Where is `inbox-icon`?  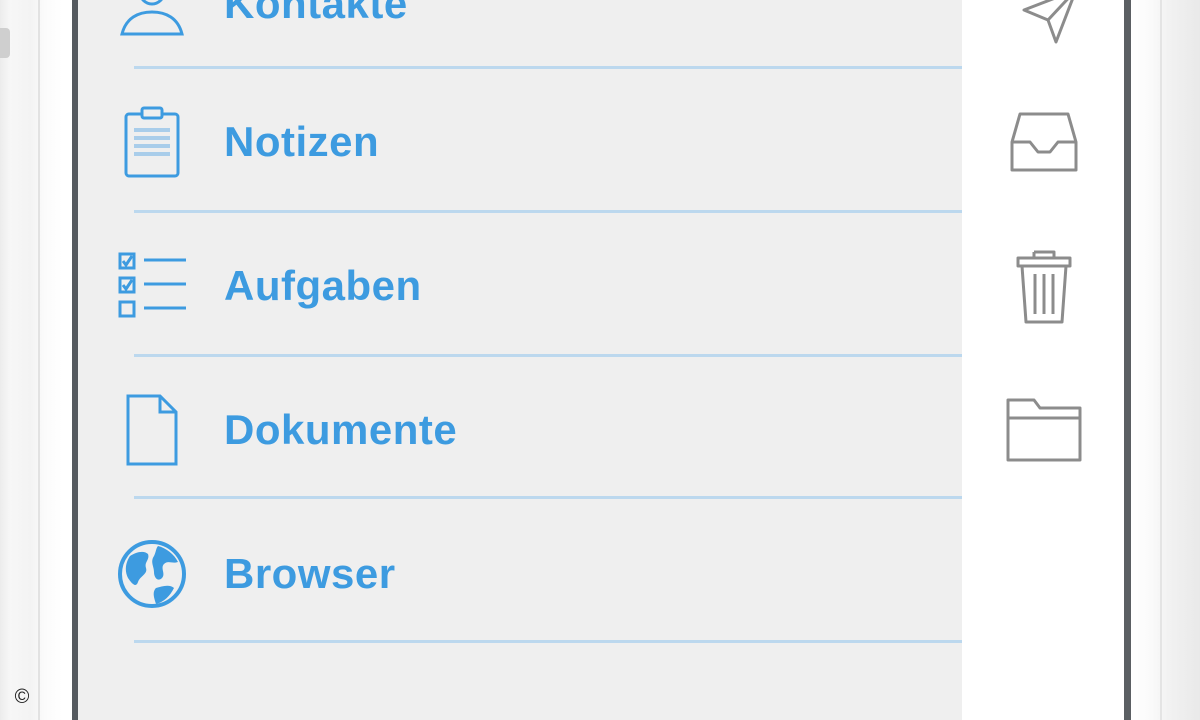
inbox-icon is located at coordinates (1044, 144).